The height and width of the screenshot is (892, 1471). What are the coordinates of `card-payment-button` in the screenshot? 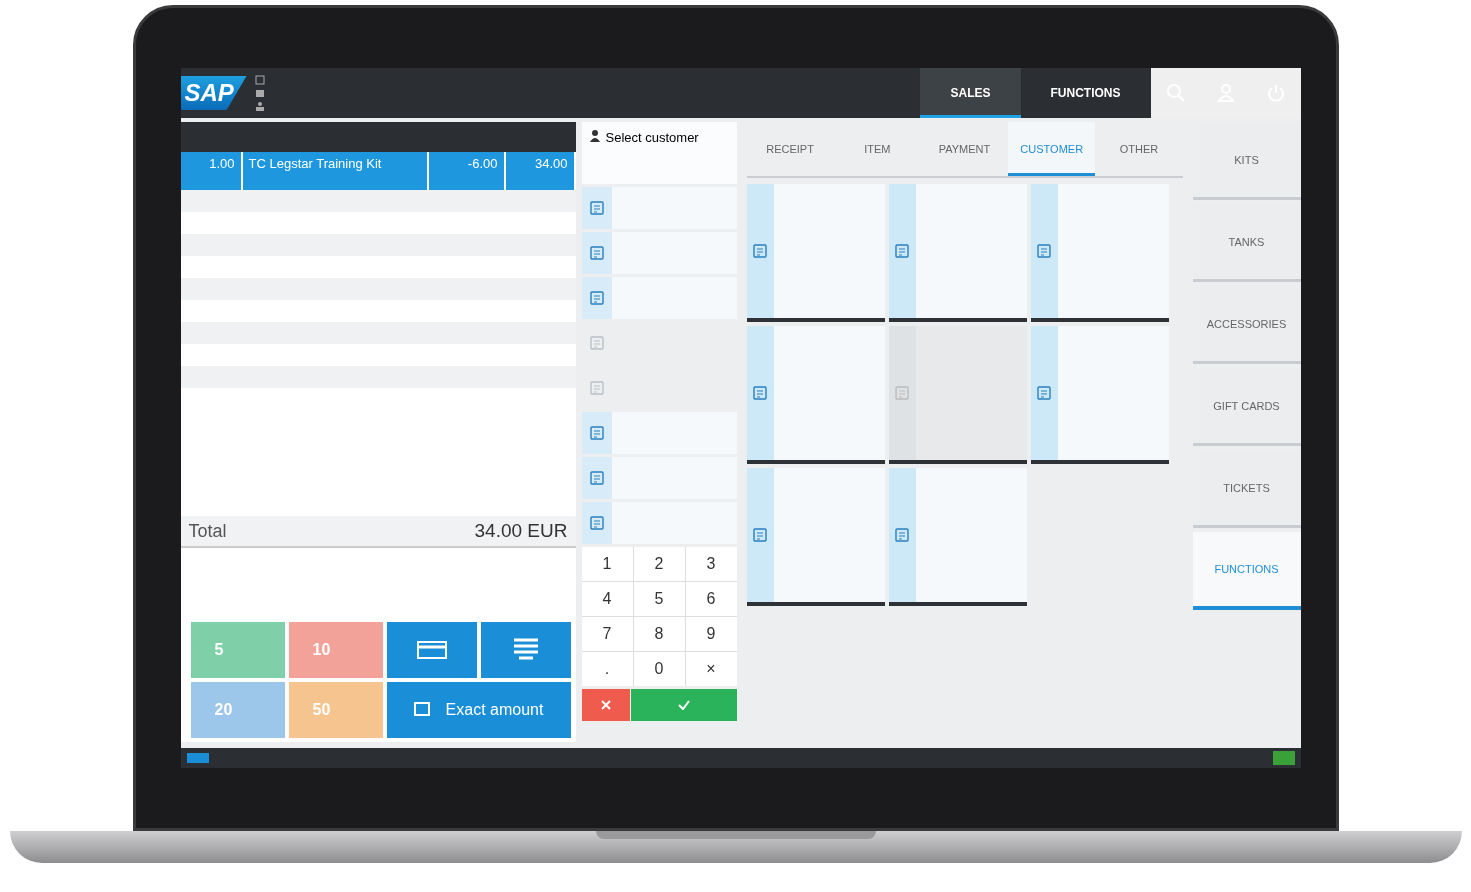 It's located at (431, 650).